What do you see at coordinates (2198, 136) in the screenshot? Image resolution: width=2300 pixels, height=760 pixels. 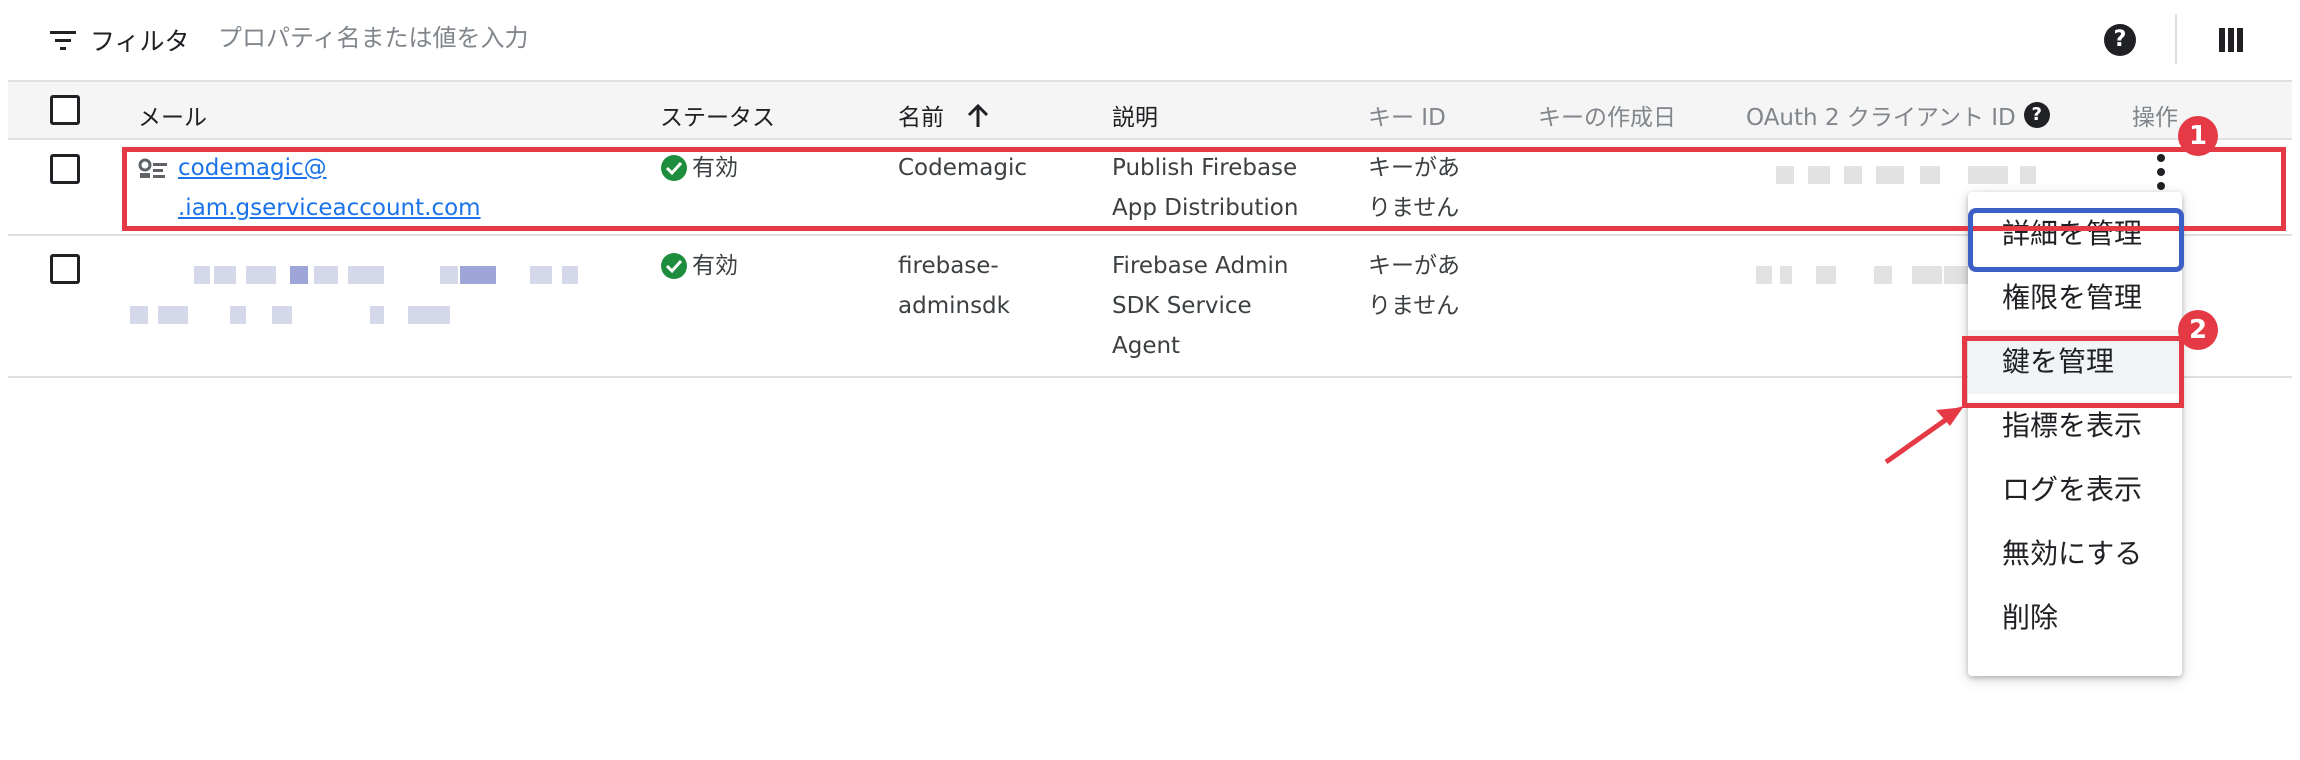 I see `annotation-badge-1: 1` at bounding box center [2198, 136].